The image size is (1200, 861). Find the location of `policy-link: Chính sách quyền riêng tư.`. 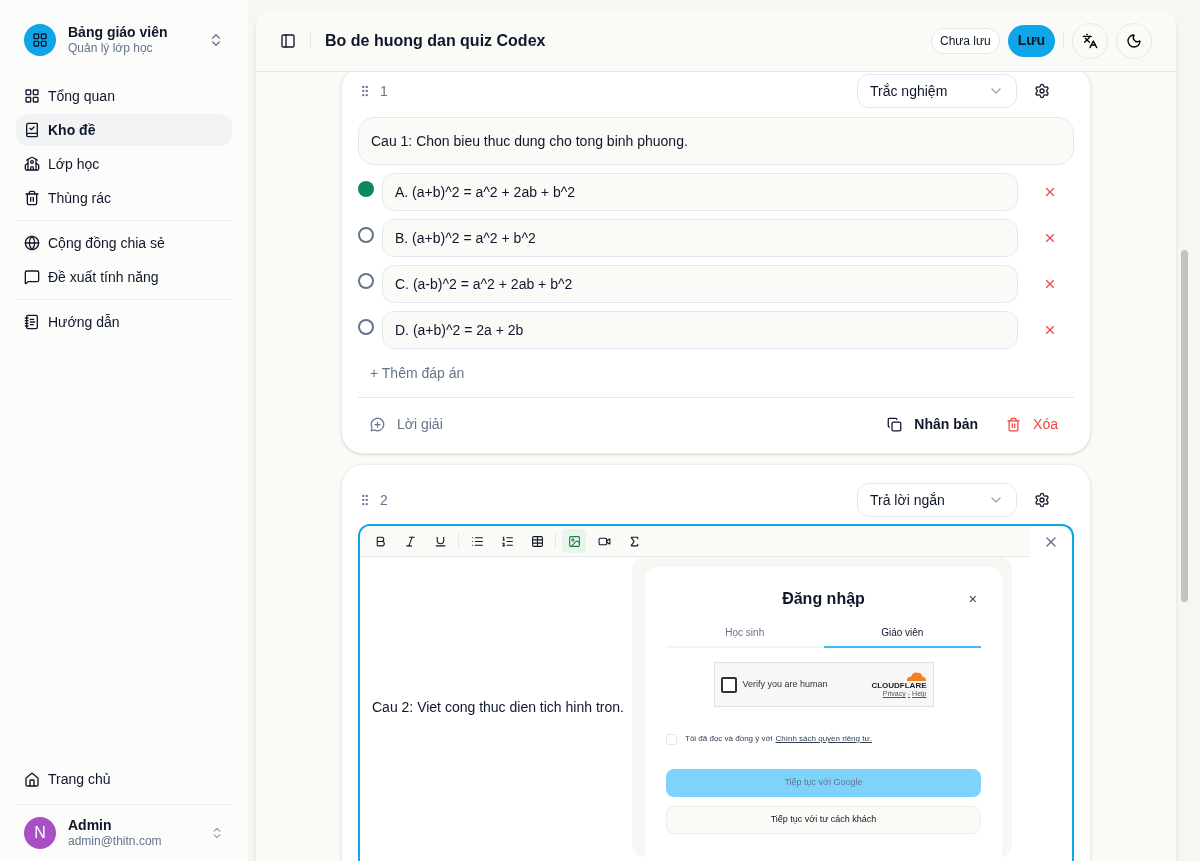

policy-link: Chính sách quyền riêng tư. is located at coordinates (824, 739).